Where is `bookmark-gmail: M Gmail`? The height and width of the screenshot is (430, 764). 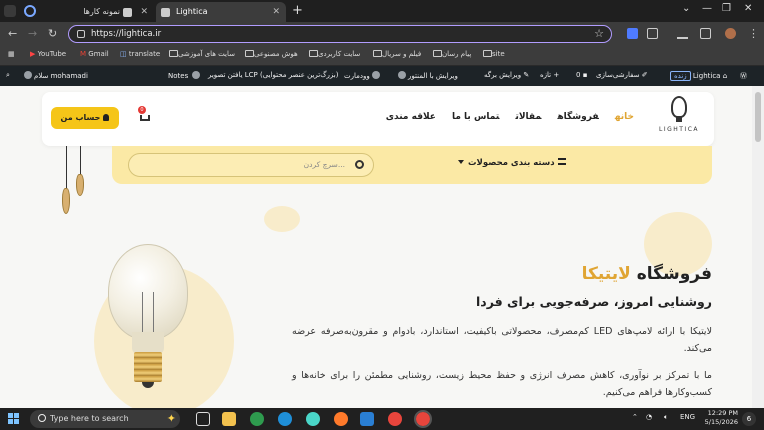
bookmark-gmail: M Gmail is located at coordinates (94, 54).